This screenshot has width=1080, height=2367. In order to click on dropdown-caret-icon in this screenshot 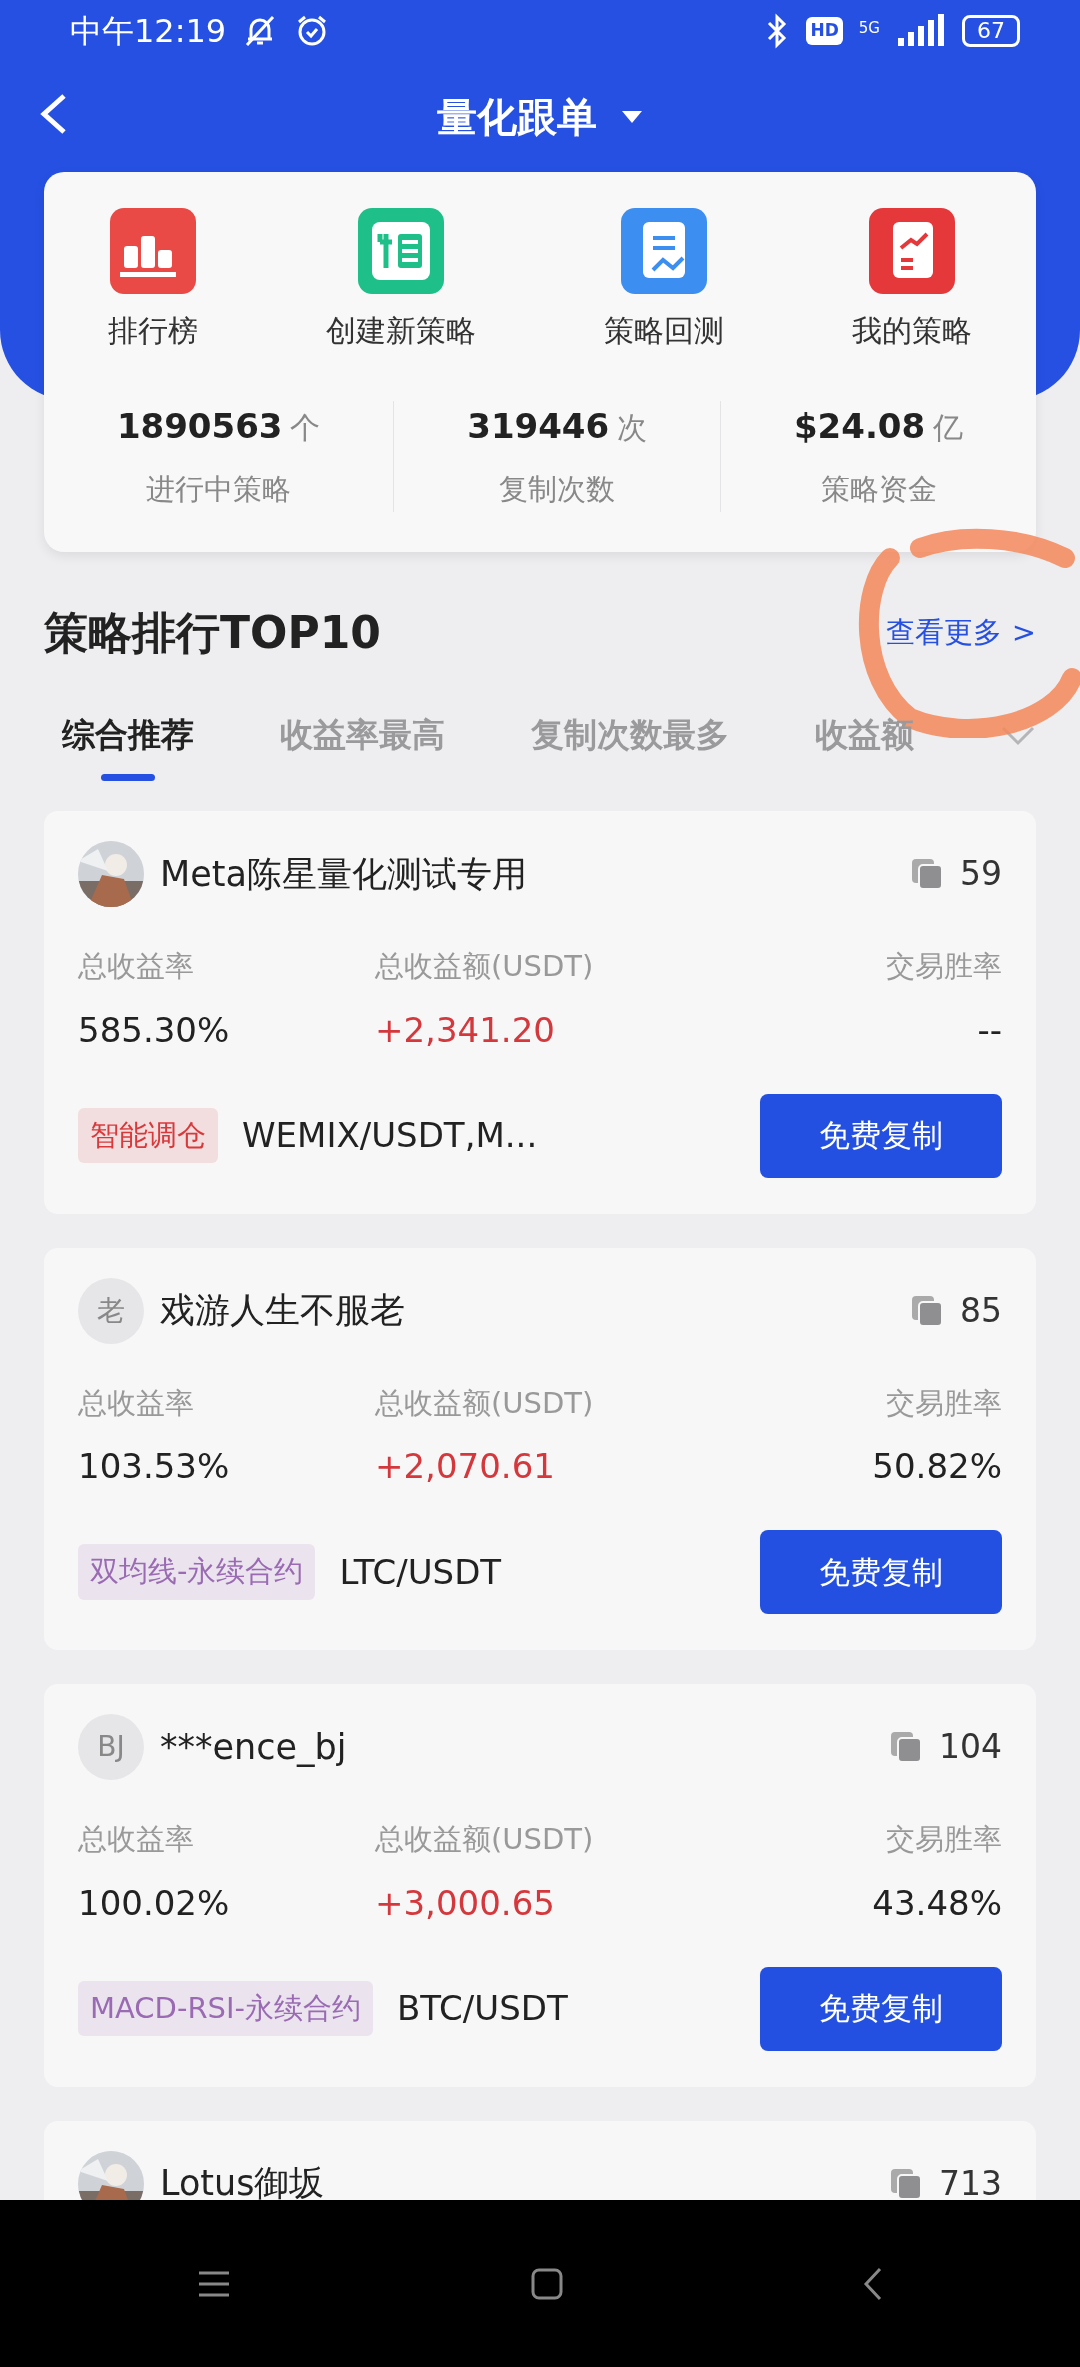, I will do `click(632, 117)`.